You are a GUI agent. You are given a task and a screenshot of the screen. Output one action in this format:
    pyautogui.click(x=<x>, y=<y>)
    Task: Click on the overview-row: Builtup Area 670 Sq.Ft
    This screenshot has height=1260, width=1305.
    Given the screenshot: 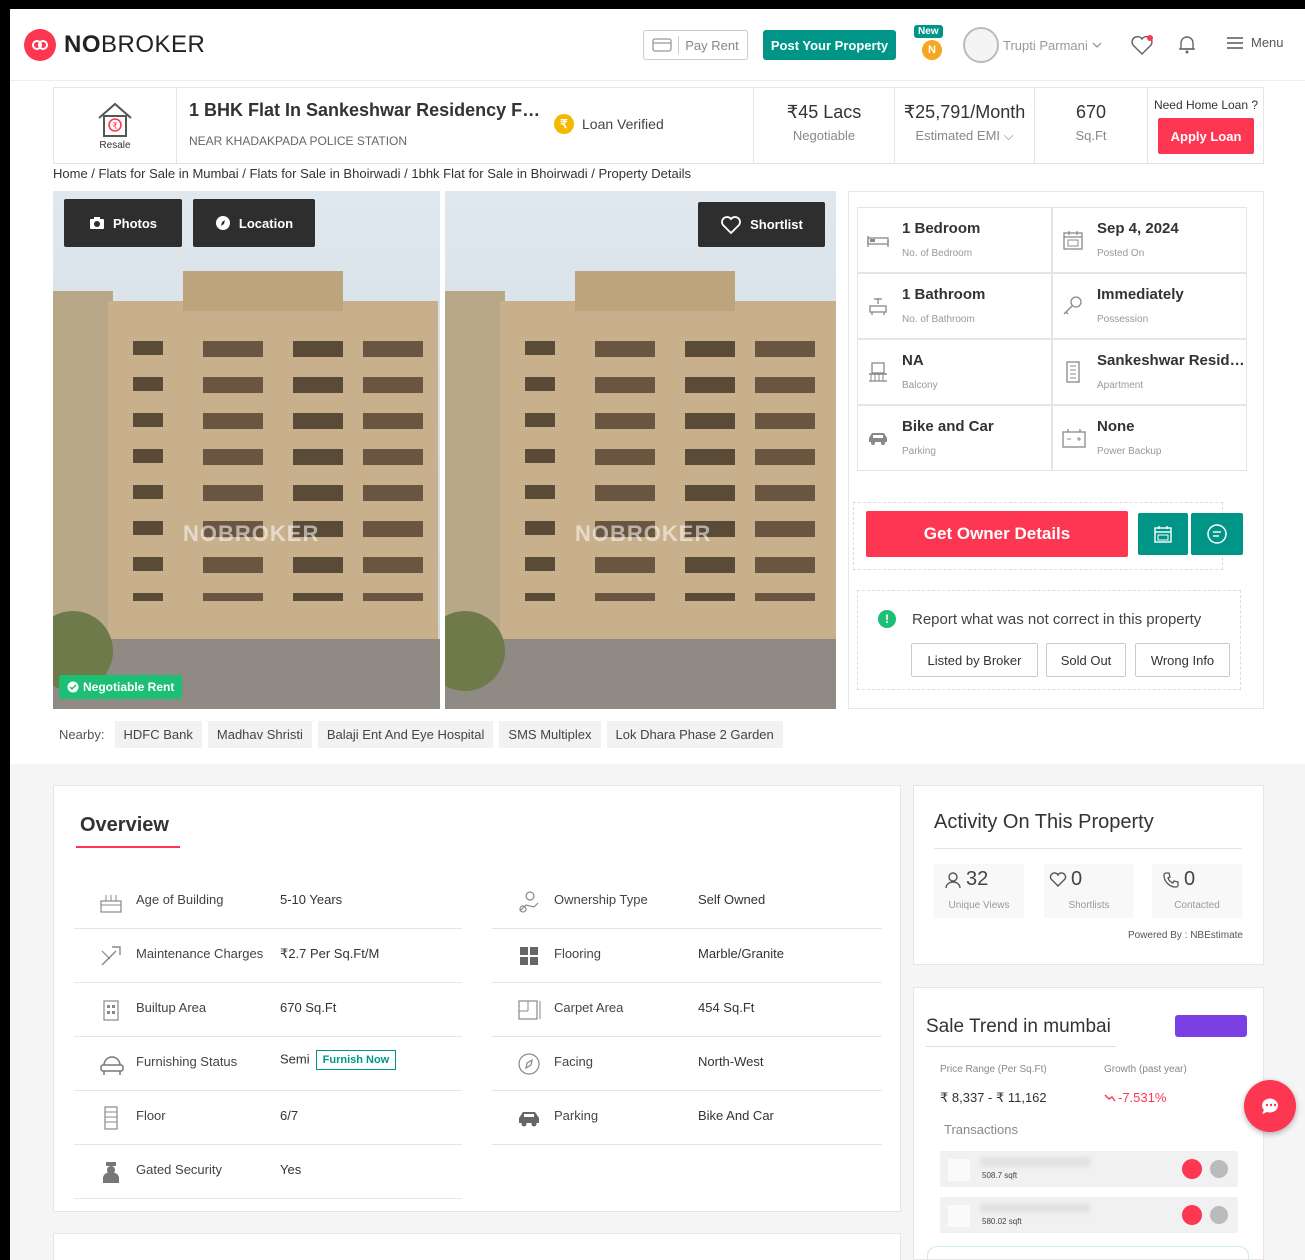 What is the action you would take?
    pyautogui.click(x=268, y=1010)
    